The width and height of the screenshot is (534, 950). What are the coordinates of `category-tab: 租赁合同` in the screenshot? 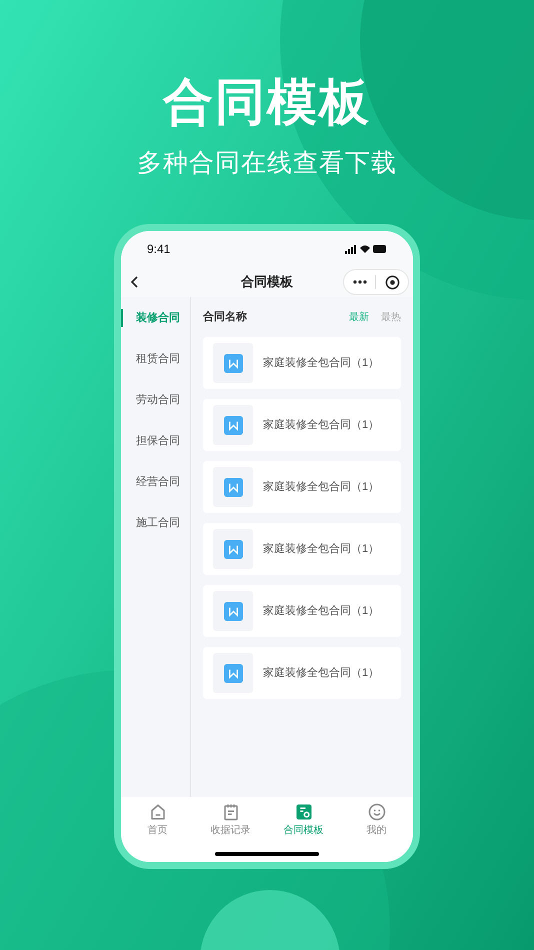 It's located at (155, 359).